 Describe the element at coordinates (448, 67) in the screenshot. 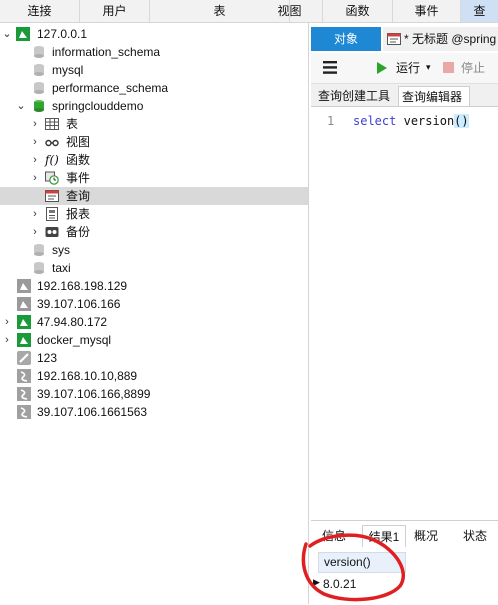

I see `stop-icon` at that location.